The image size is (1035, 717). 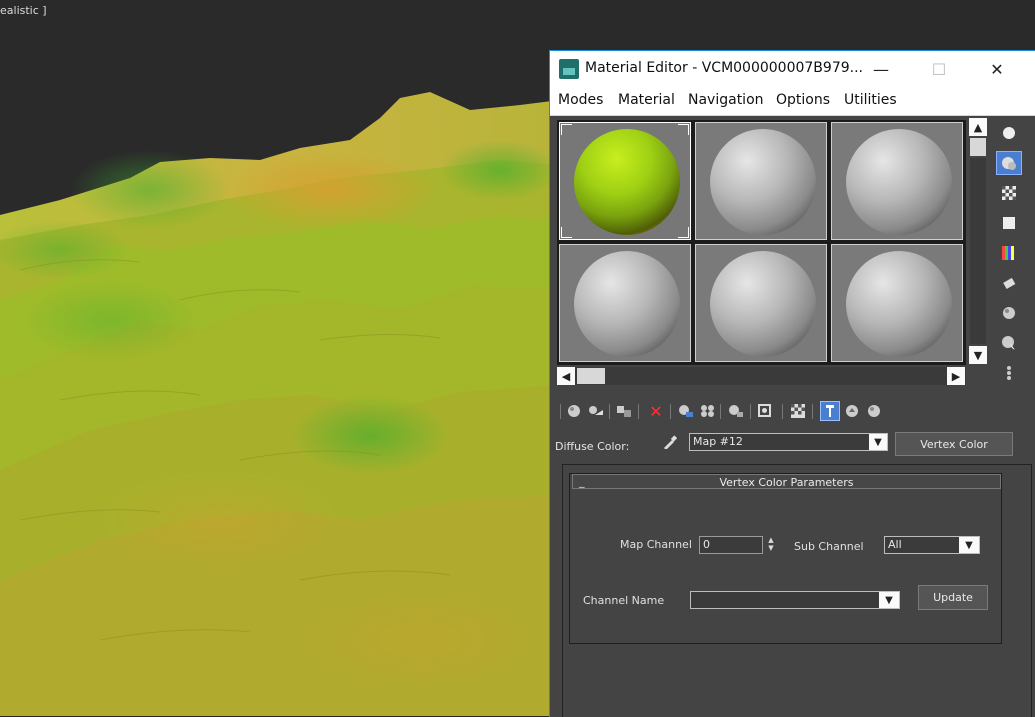 I want to click on sample-slots, so click(x=761, y=242).